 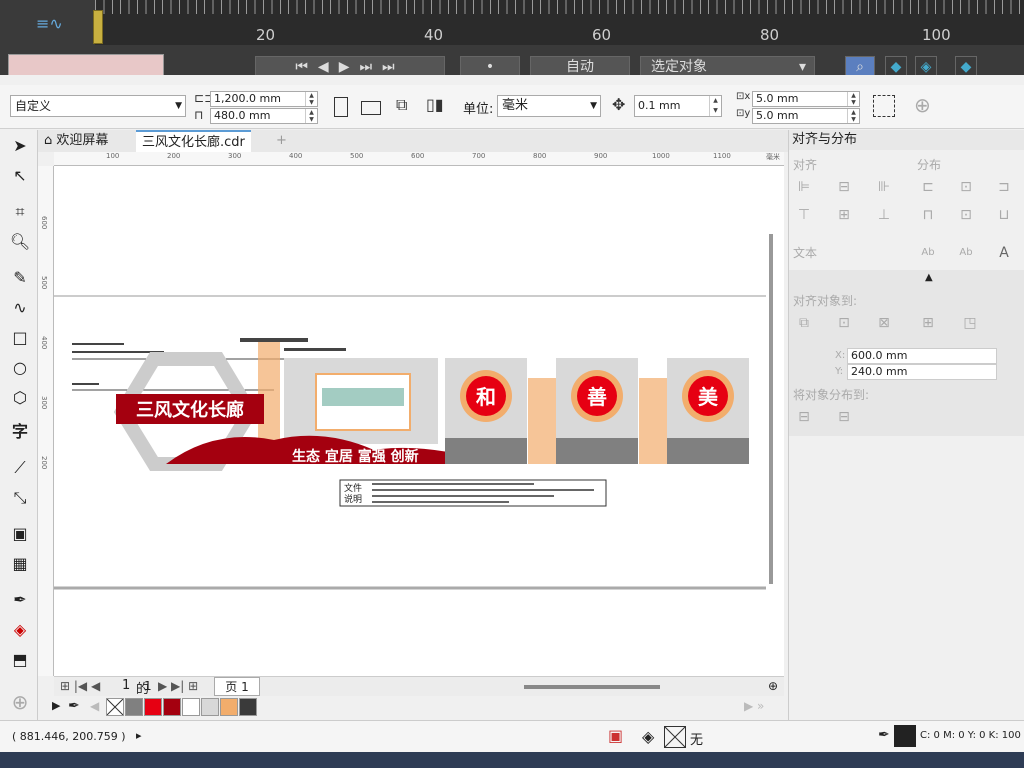 What do you see at coordinates (884, 106) in the screenshot?
I see `page-border-icon` at bounding box center [884, 106].